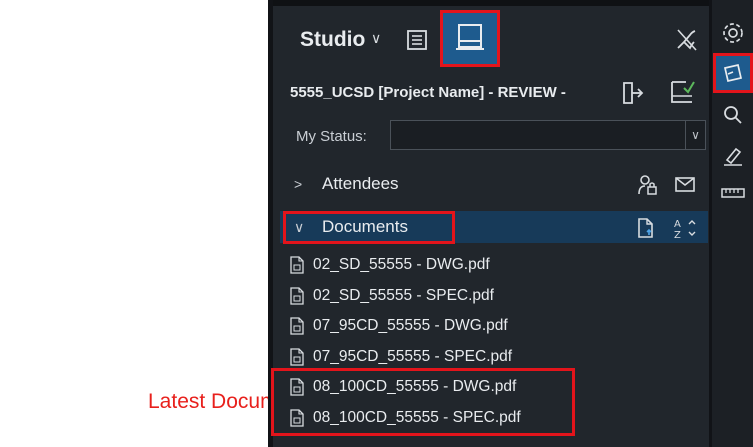 The image size is (753, 447). I want to click on layout-view-highlight, so click(470, 38).